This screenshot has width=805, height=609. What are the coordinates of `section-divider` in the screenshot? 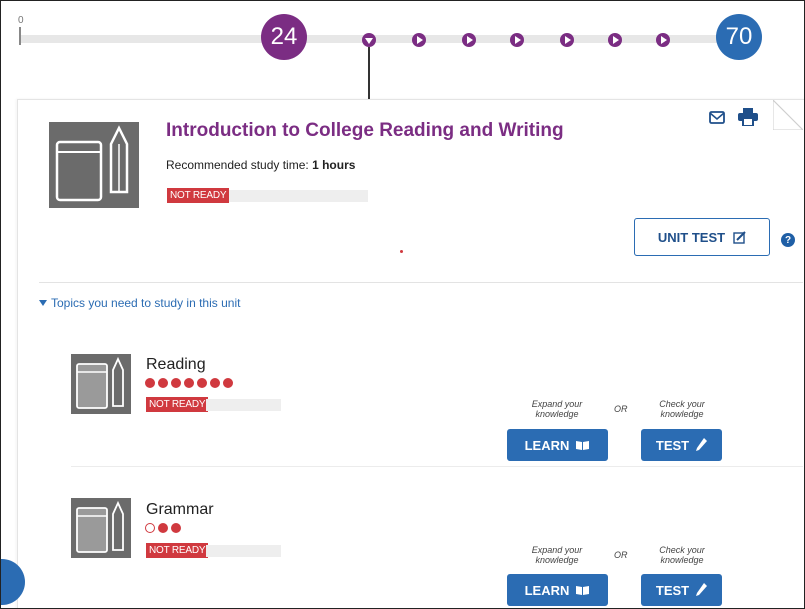 It's located at (421, 282).